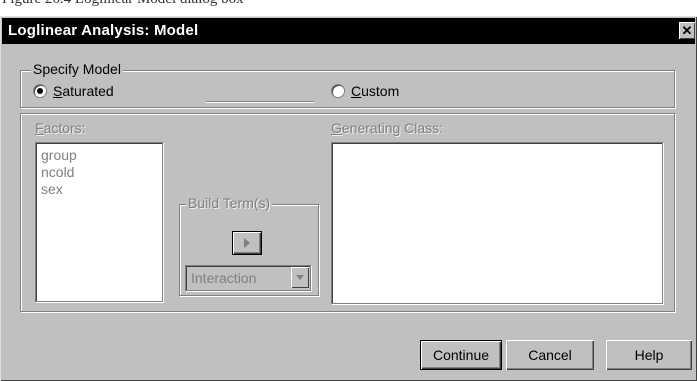  I want to click on play-arrow-icon, so click(247, 243).